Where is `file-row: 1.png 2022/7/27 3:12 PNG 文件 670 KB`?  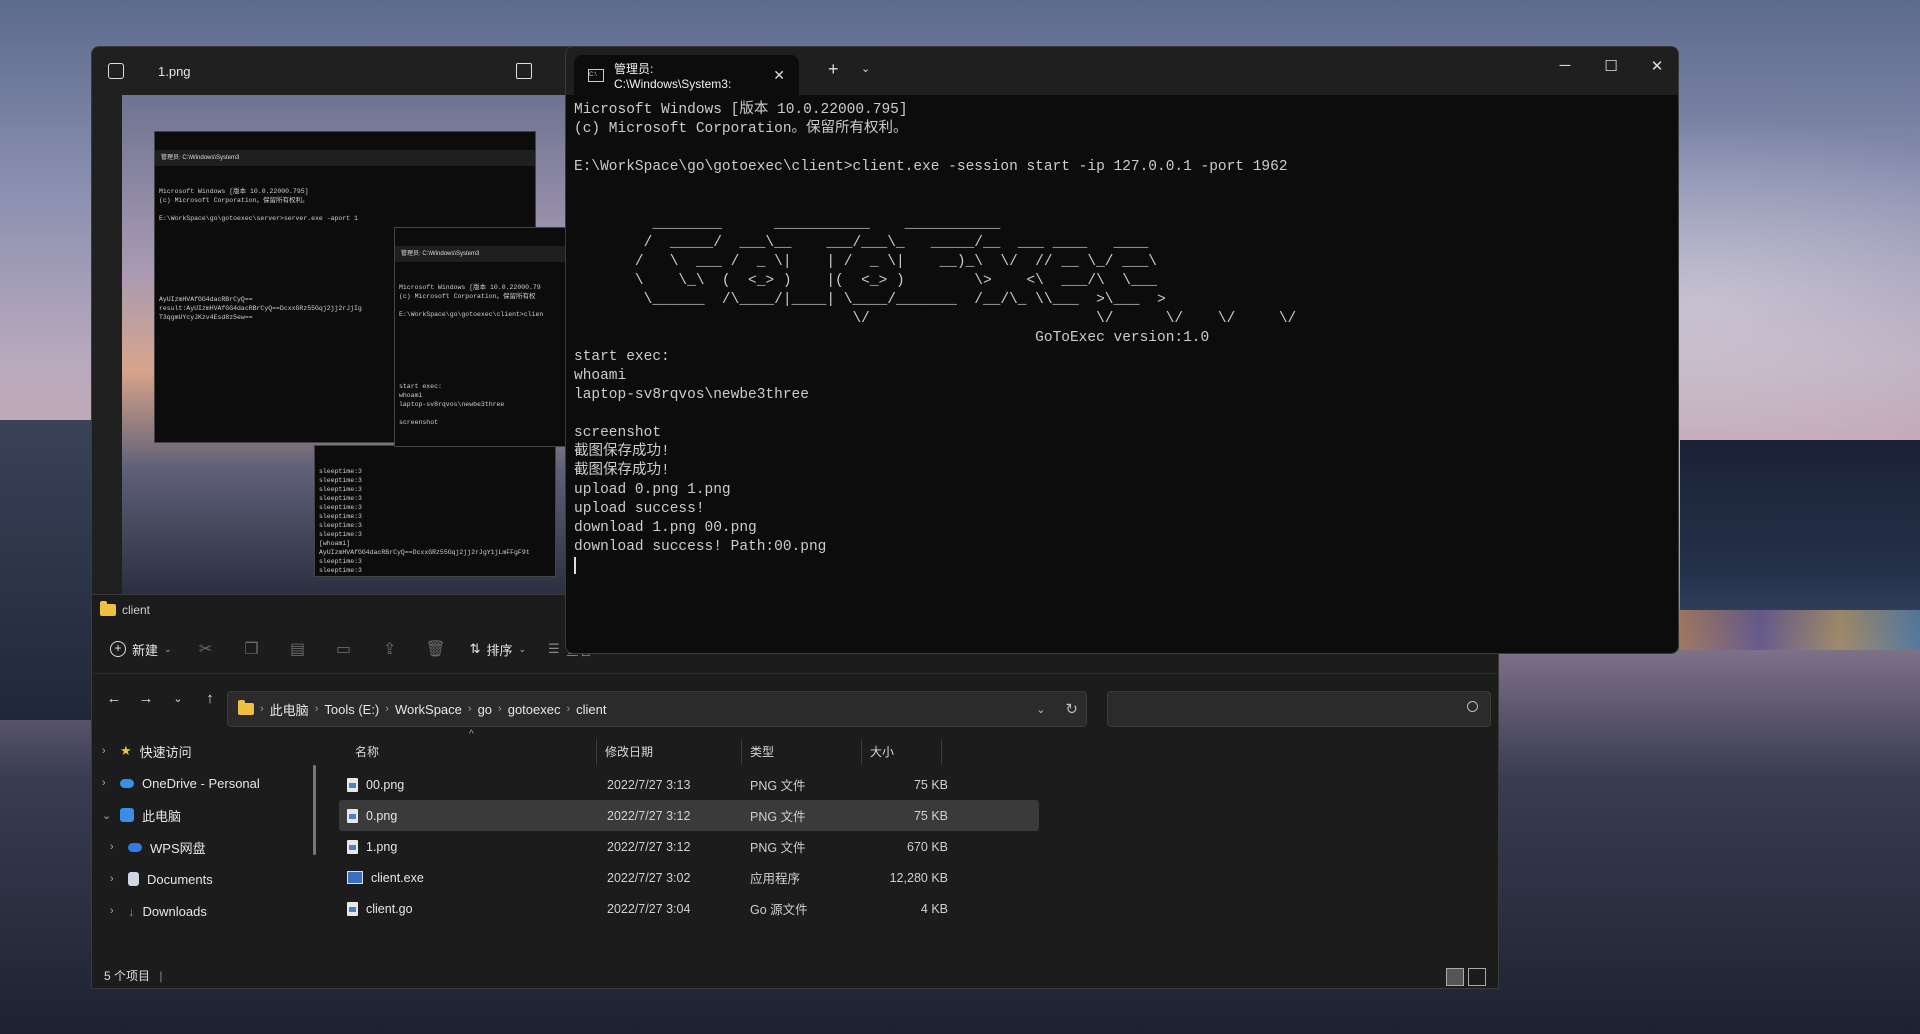 file-row: 1.png 2022/7/27 3:12 PNG 文件 670 KB is located at coordinates (689, 846).